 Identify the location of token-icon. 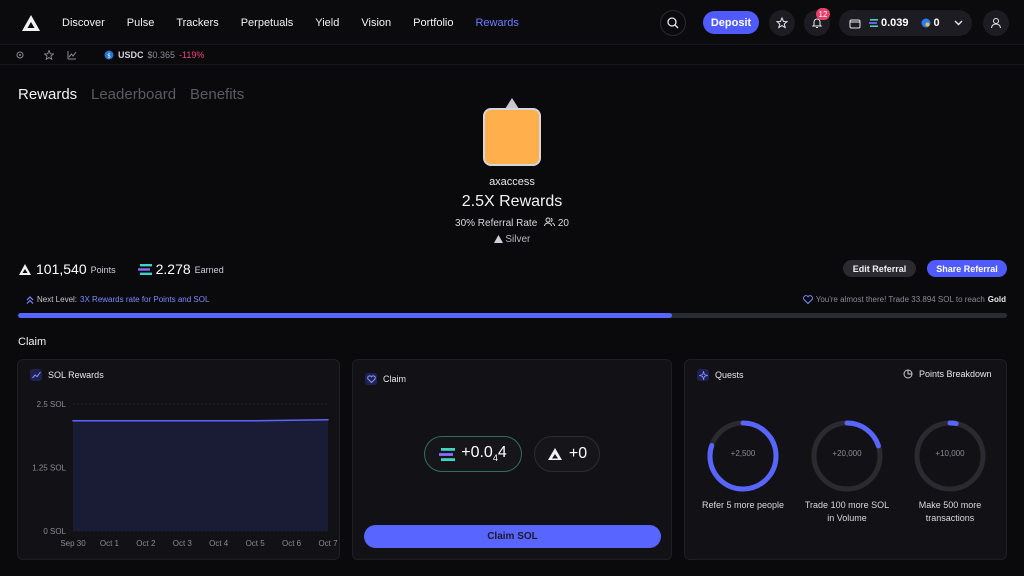
(926, 23).